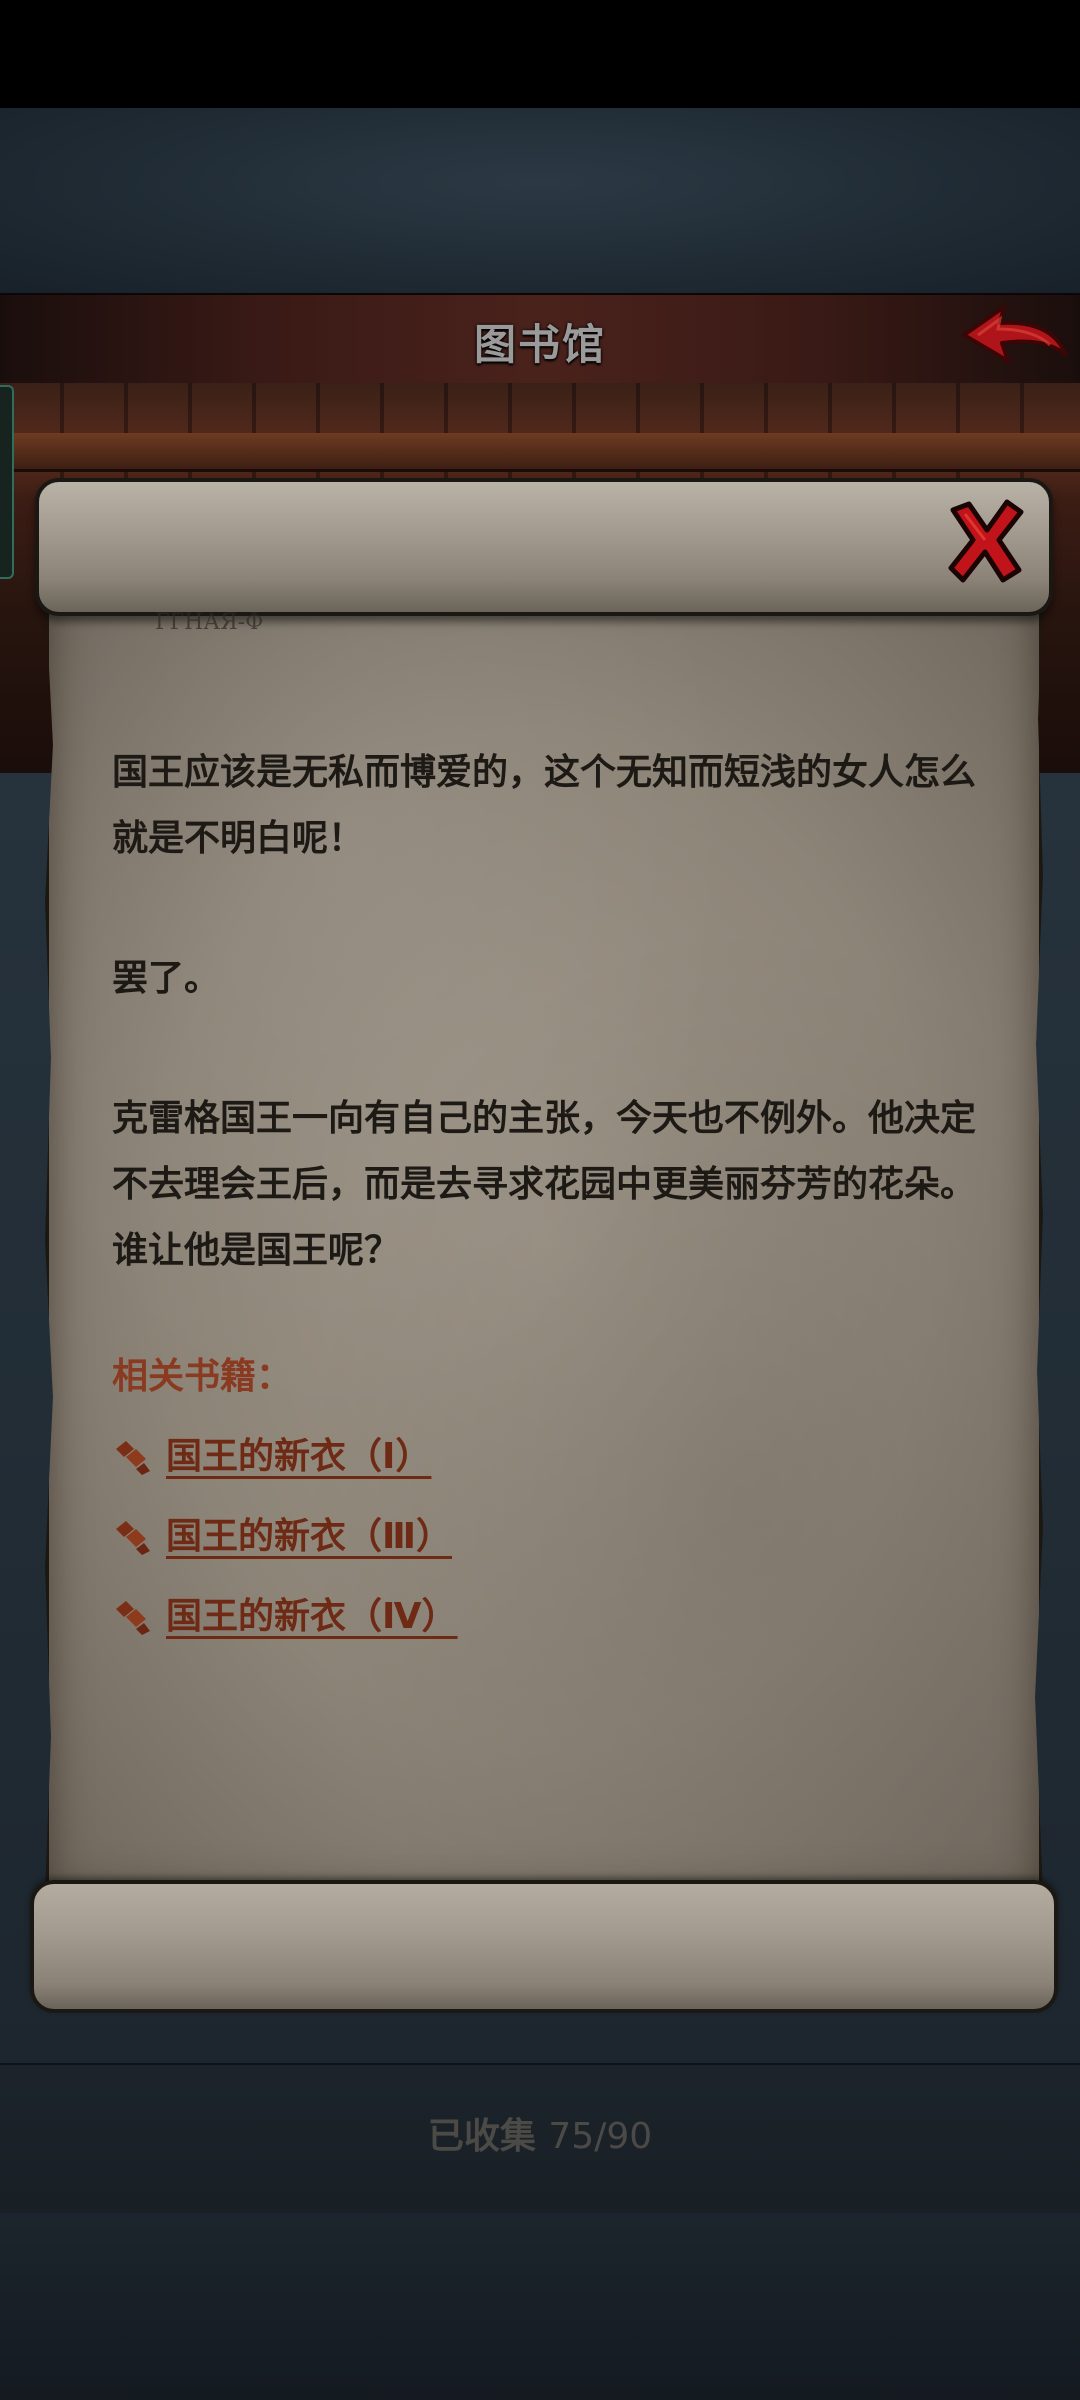 This screenshot has height=2400, width=1080. What do you see at coordinates (540, 2306) in the screenshot?
I see `bottom-footer` at bounding box center [540, 2306].